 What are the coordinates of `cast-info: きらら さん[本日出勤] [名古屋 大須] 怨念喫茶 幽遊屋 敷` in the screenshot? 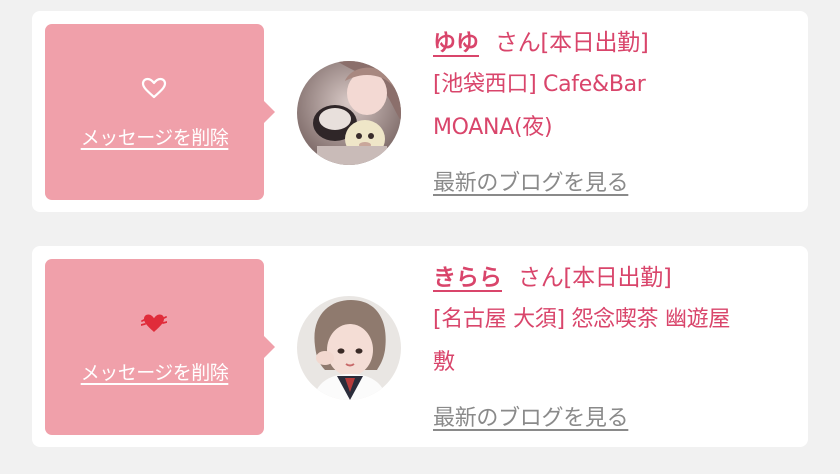 It's located at (618, 321).